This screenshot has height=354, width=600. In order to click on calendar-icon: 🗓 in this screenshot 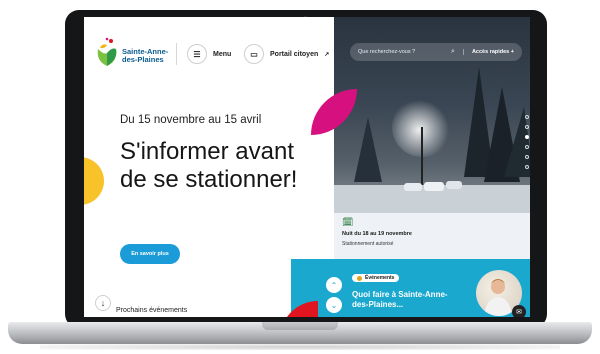, I will do `click(348, 222)`.